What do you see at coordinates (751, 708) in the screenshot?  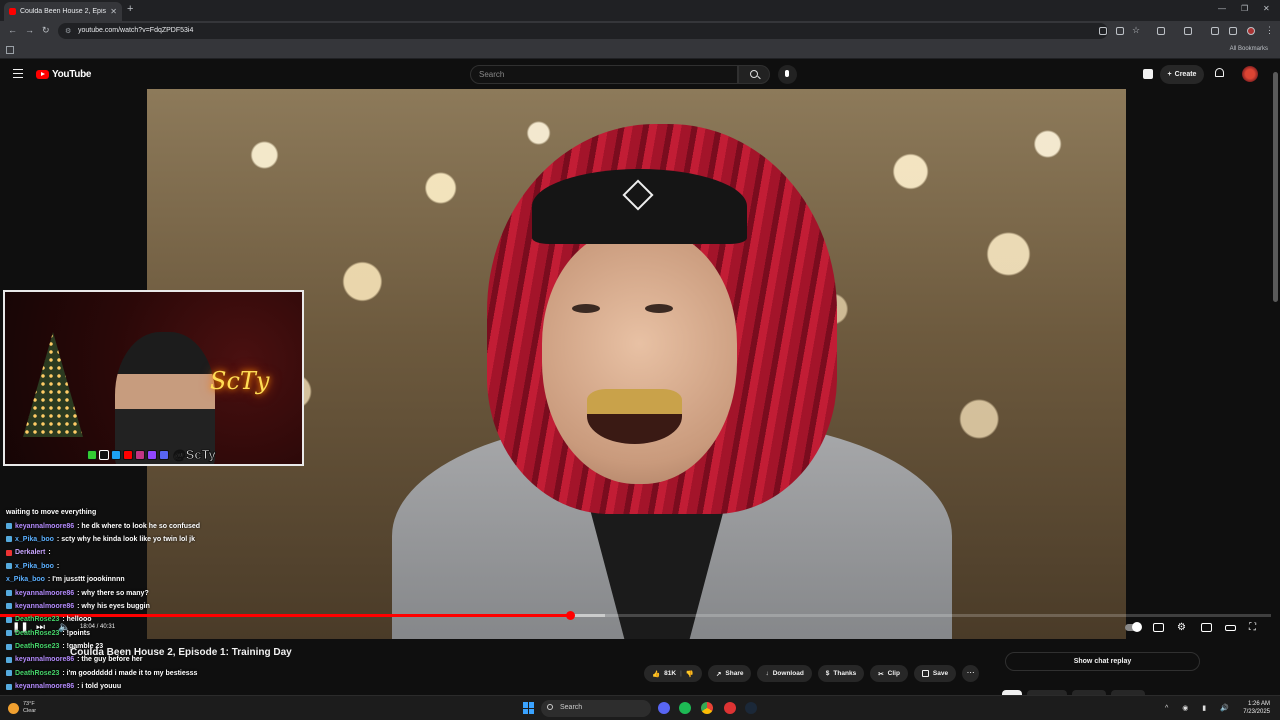 I see `steam-icon` at bounding box center [751, 708].